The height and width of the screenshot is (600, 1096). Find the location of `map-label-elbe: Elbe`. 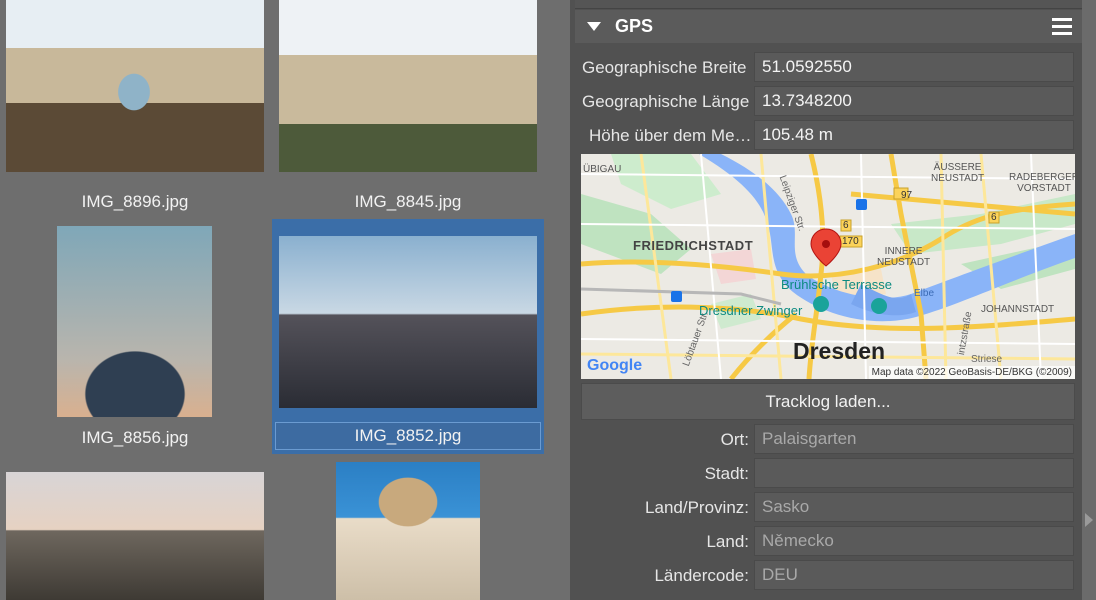

map-label-elbe: Elbe is located at coordinates (924, 293).